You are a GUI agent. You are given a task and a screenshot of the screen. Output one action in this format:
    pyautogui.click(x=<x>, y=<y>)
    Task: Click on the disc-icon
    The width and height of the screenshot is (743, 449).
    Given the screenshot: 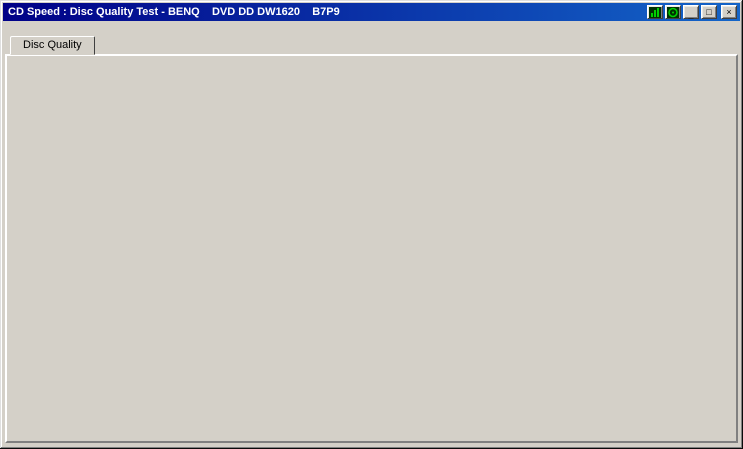 What is the action you would take?
    pyautogui.click(x=673, y=12)
    